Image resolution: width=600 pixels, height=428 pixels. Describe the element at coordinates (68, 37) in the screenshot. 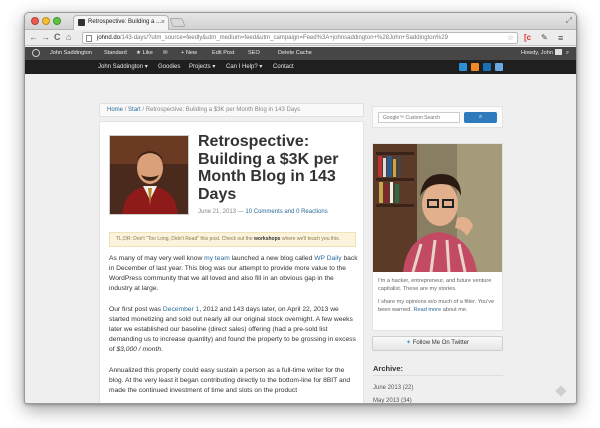

I see `home-button: ⌂` at that location.